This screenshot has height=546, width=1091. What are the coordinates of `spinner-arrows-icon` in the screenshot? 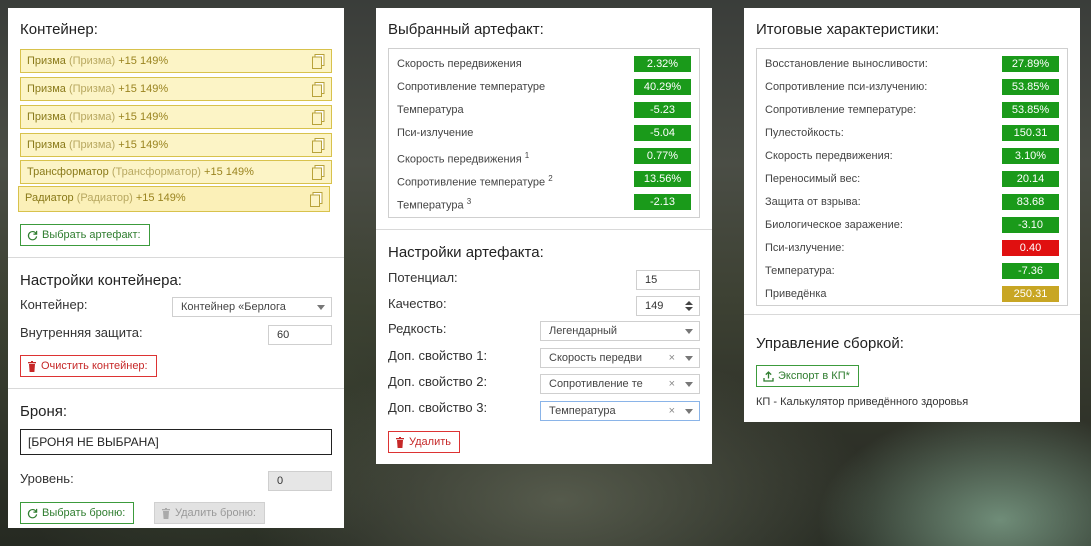 It's located at (689, 306).